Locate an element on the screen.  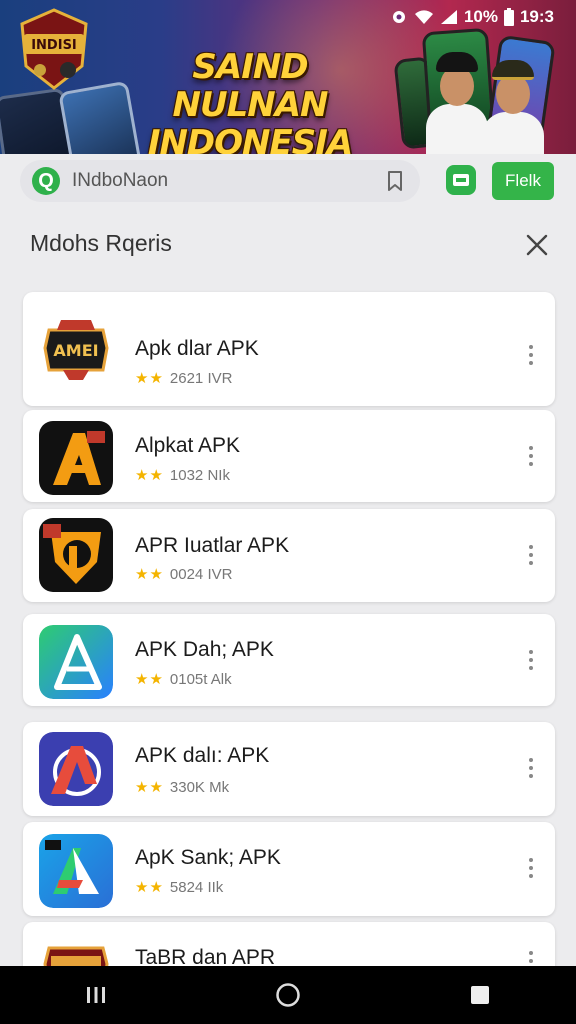
amei-badge-icon: AMEI is located at coordinates (76, 349).